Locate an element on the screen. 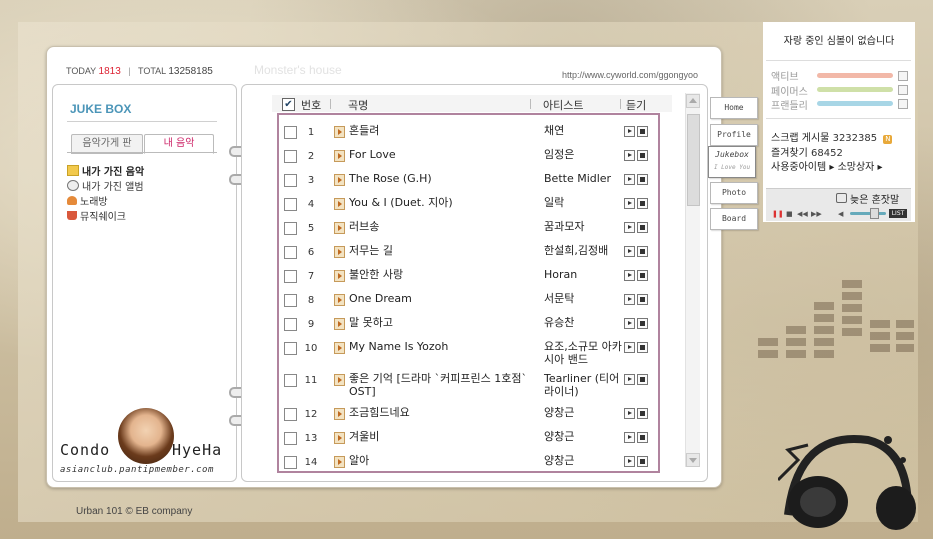 The width and height of the screenshot is (933, 539). pause-icon: ❚❚ is located at coordinates (778, 214).